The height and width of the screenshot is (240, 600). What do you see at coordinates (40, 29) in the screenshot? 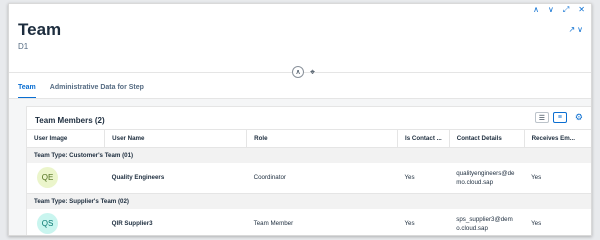
I see `page-title: Team` at bounding box center [40, 29].